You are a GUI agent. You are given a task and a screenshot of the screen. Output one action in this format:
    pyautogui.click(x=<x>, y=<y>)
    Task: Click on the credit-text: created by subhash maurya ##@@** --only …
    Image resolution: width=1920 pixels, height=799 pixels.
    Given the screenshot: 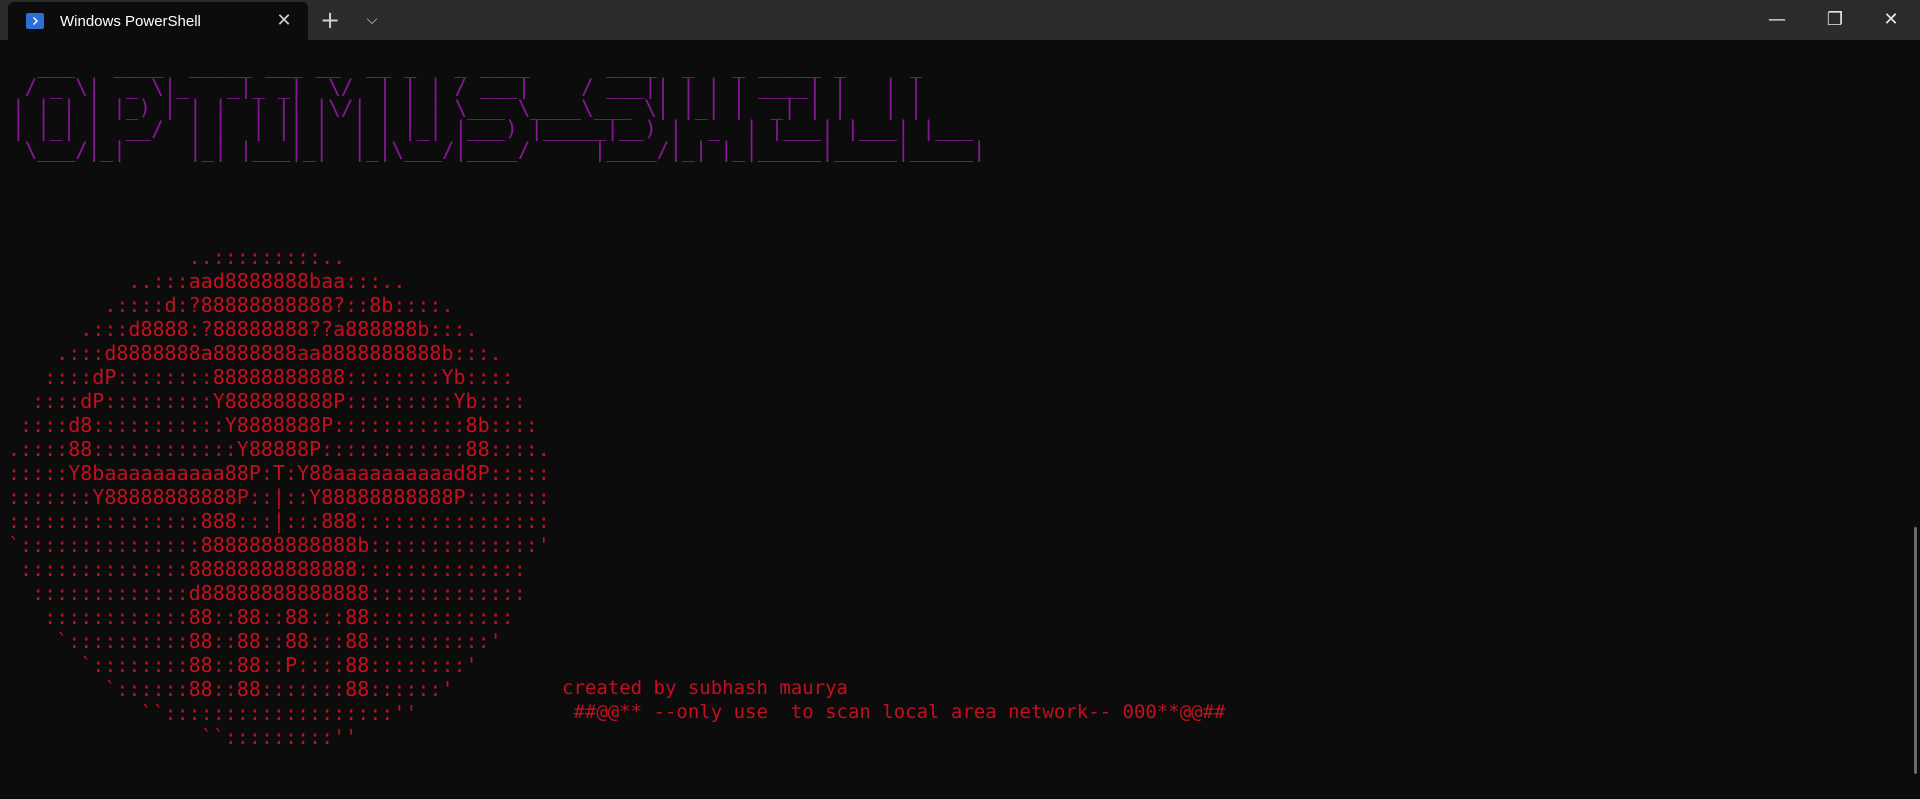 What is the action you would take?
    pyautogui.click(x=894, y=700)
    